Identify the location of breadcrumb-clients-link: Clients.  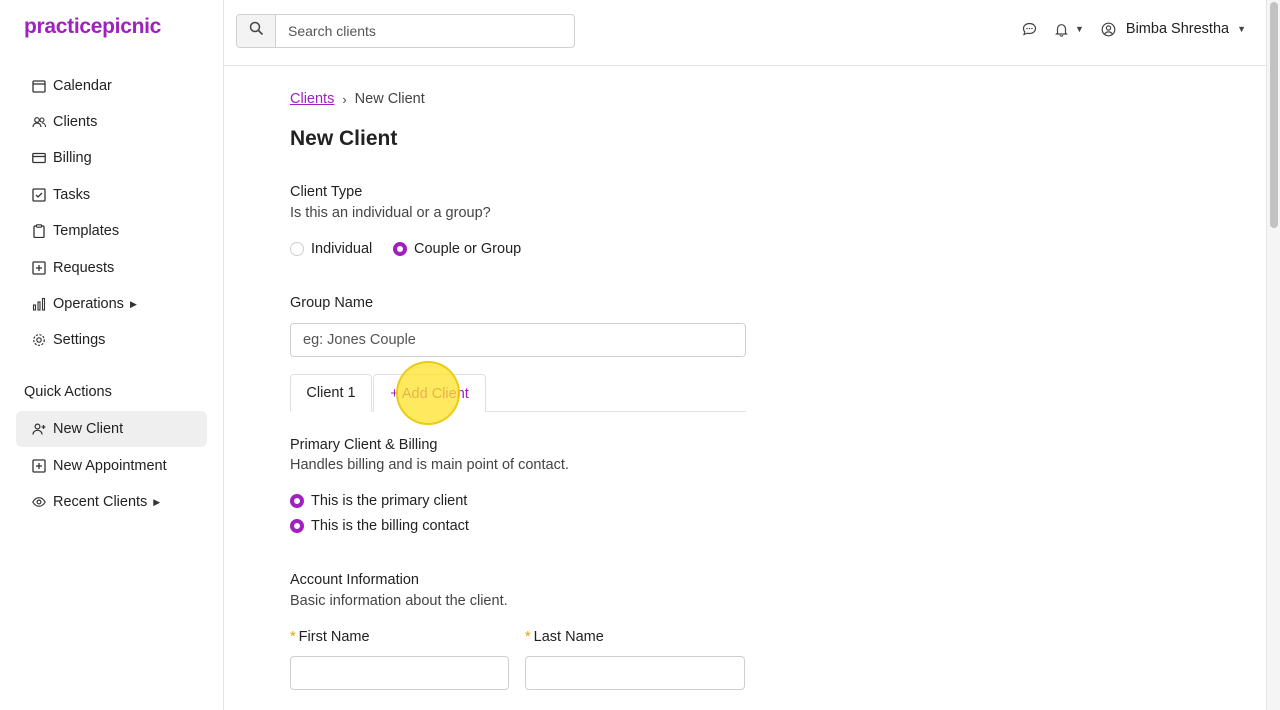
(312, 99).